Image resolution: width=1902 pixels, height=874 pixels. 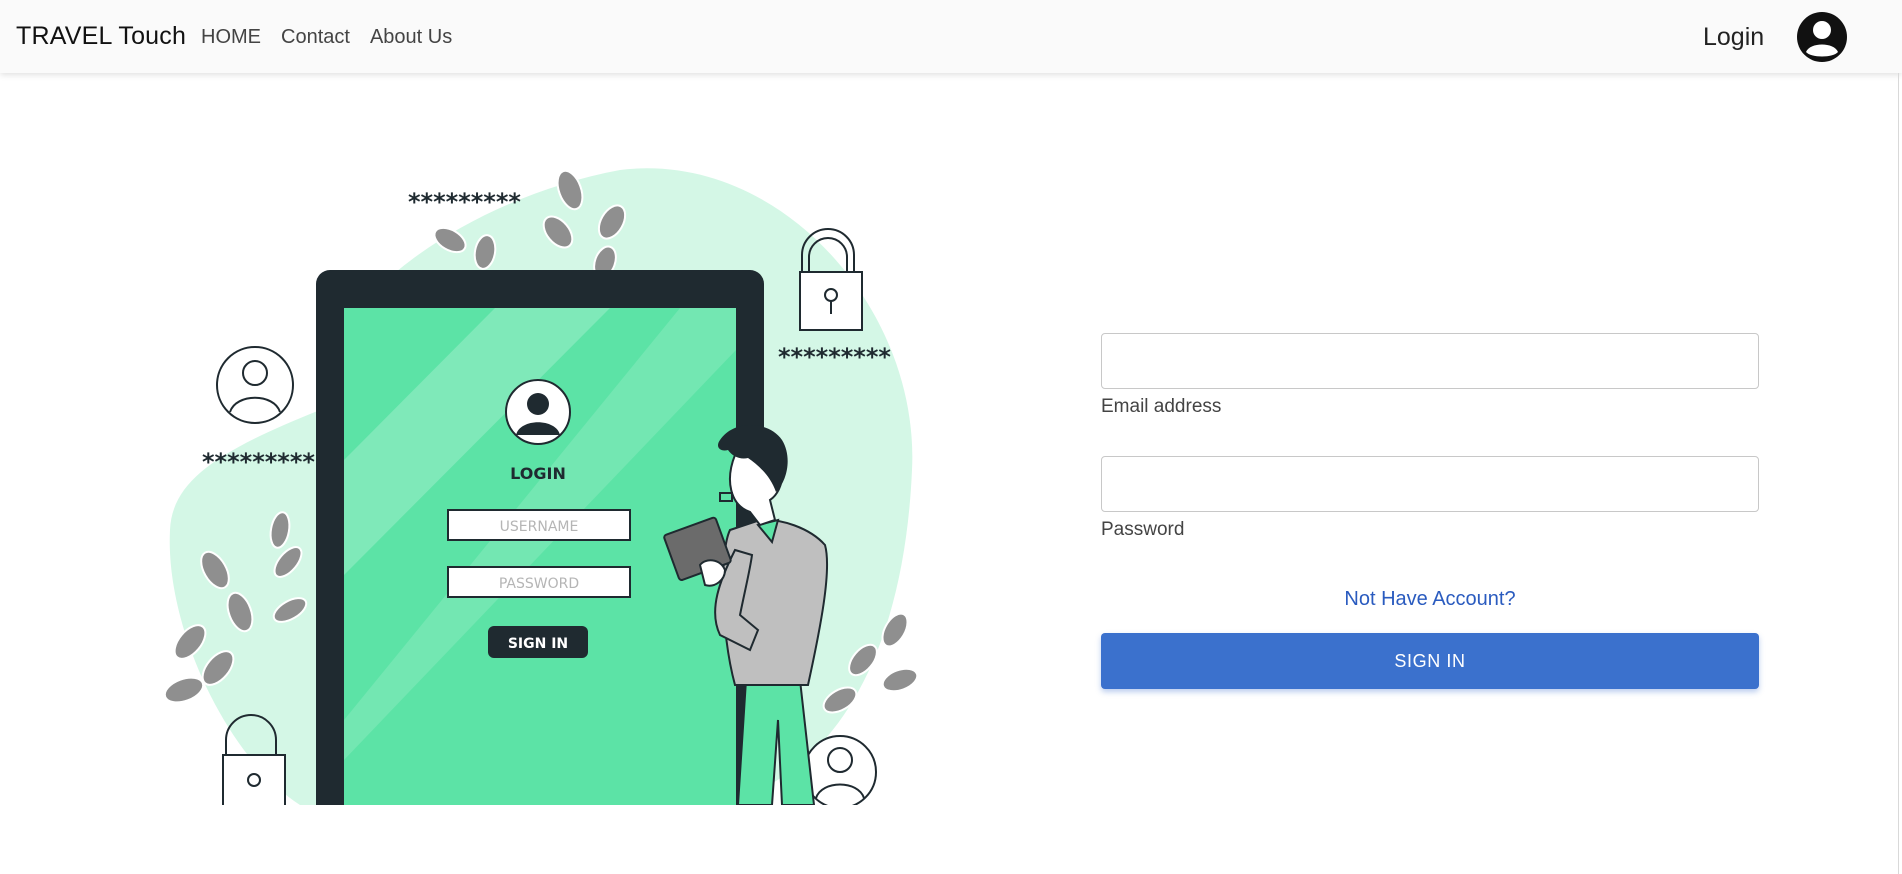 I want to click on nav-contact-link: Contact, so click(x=315, y=37).